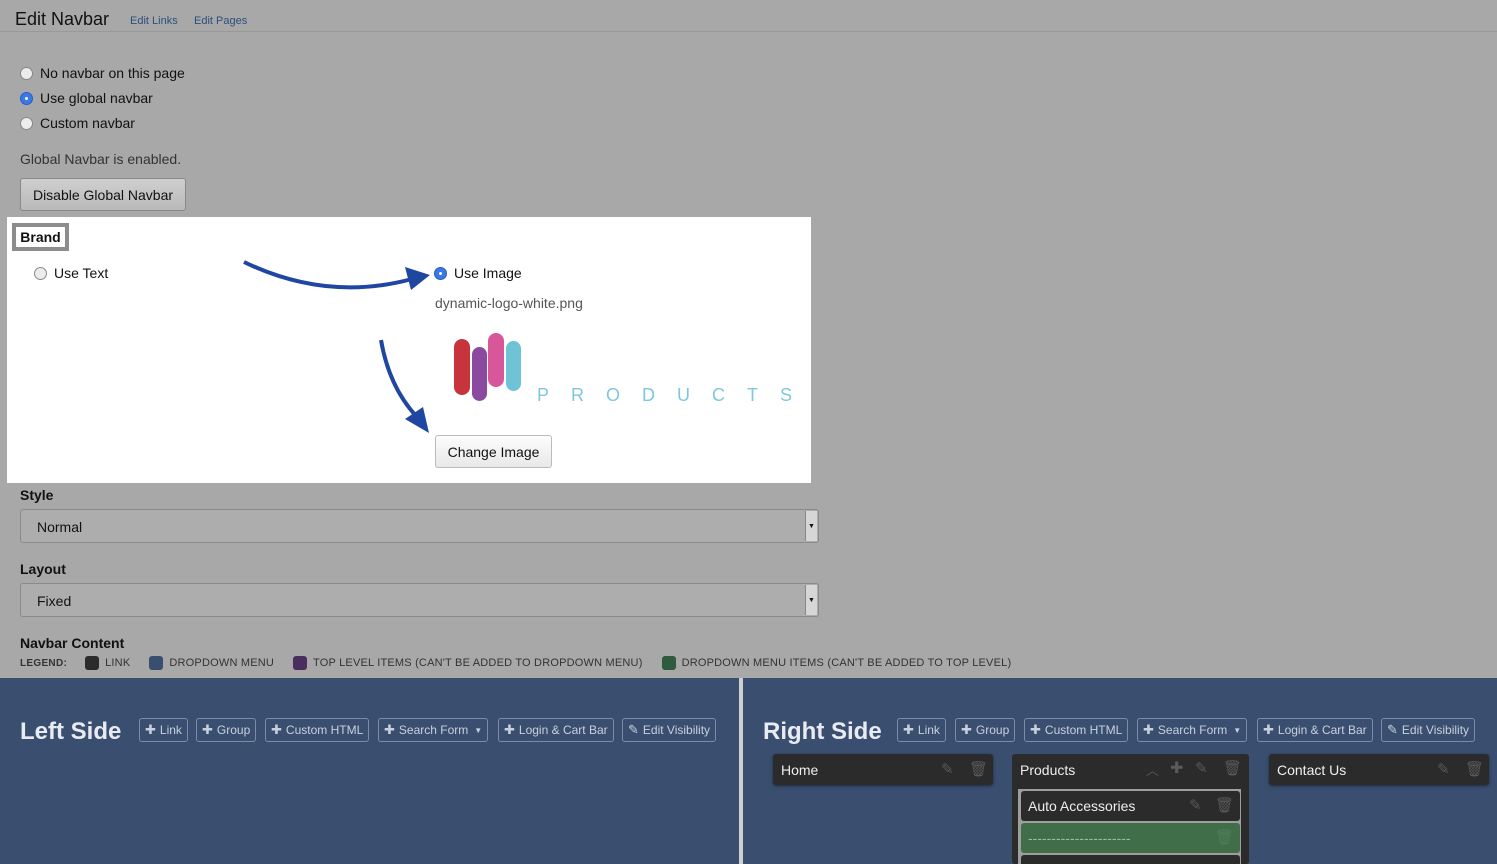 This screenshot has height=864, width=1497. I want to click on arrow-to-change-image, so click(399, 379).